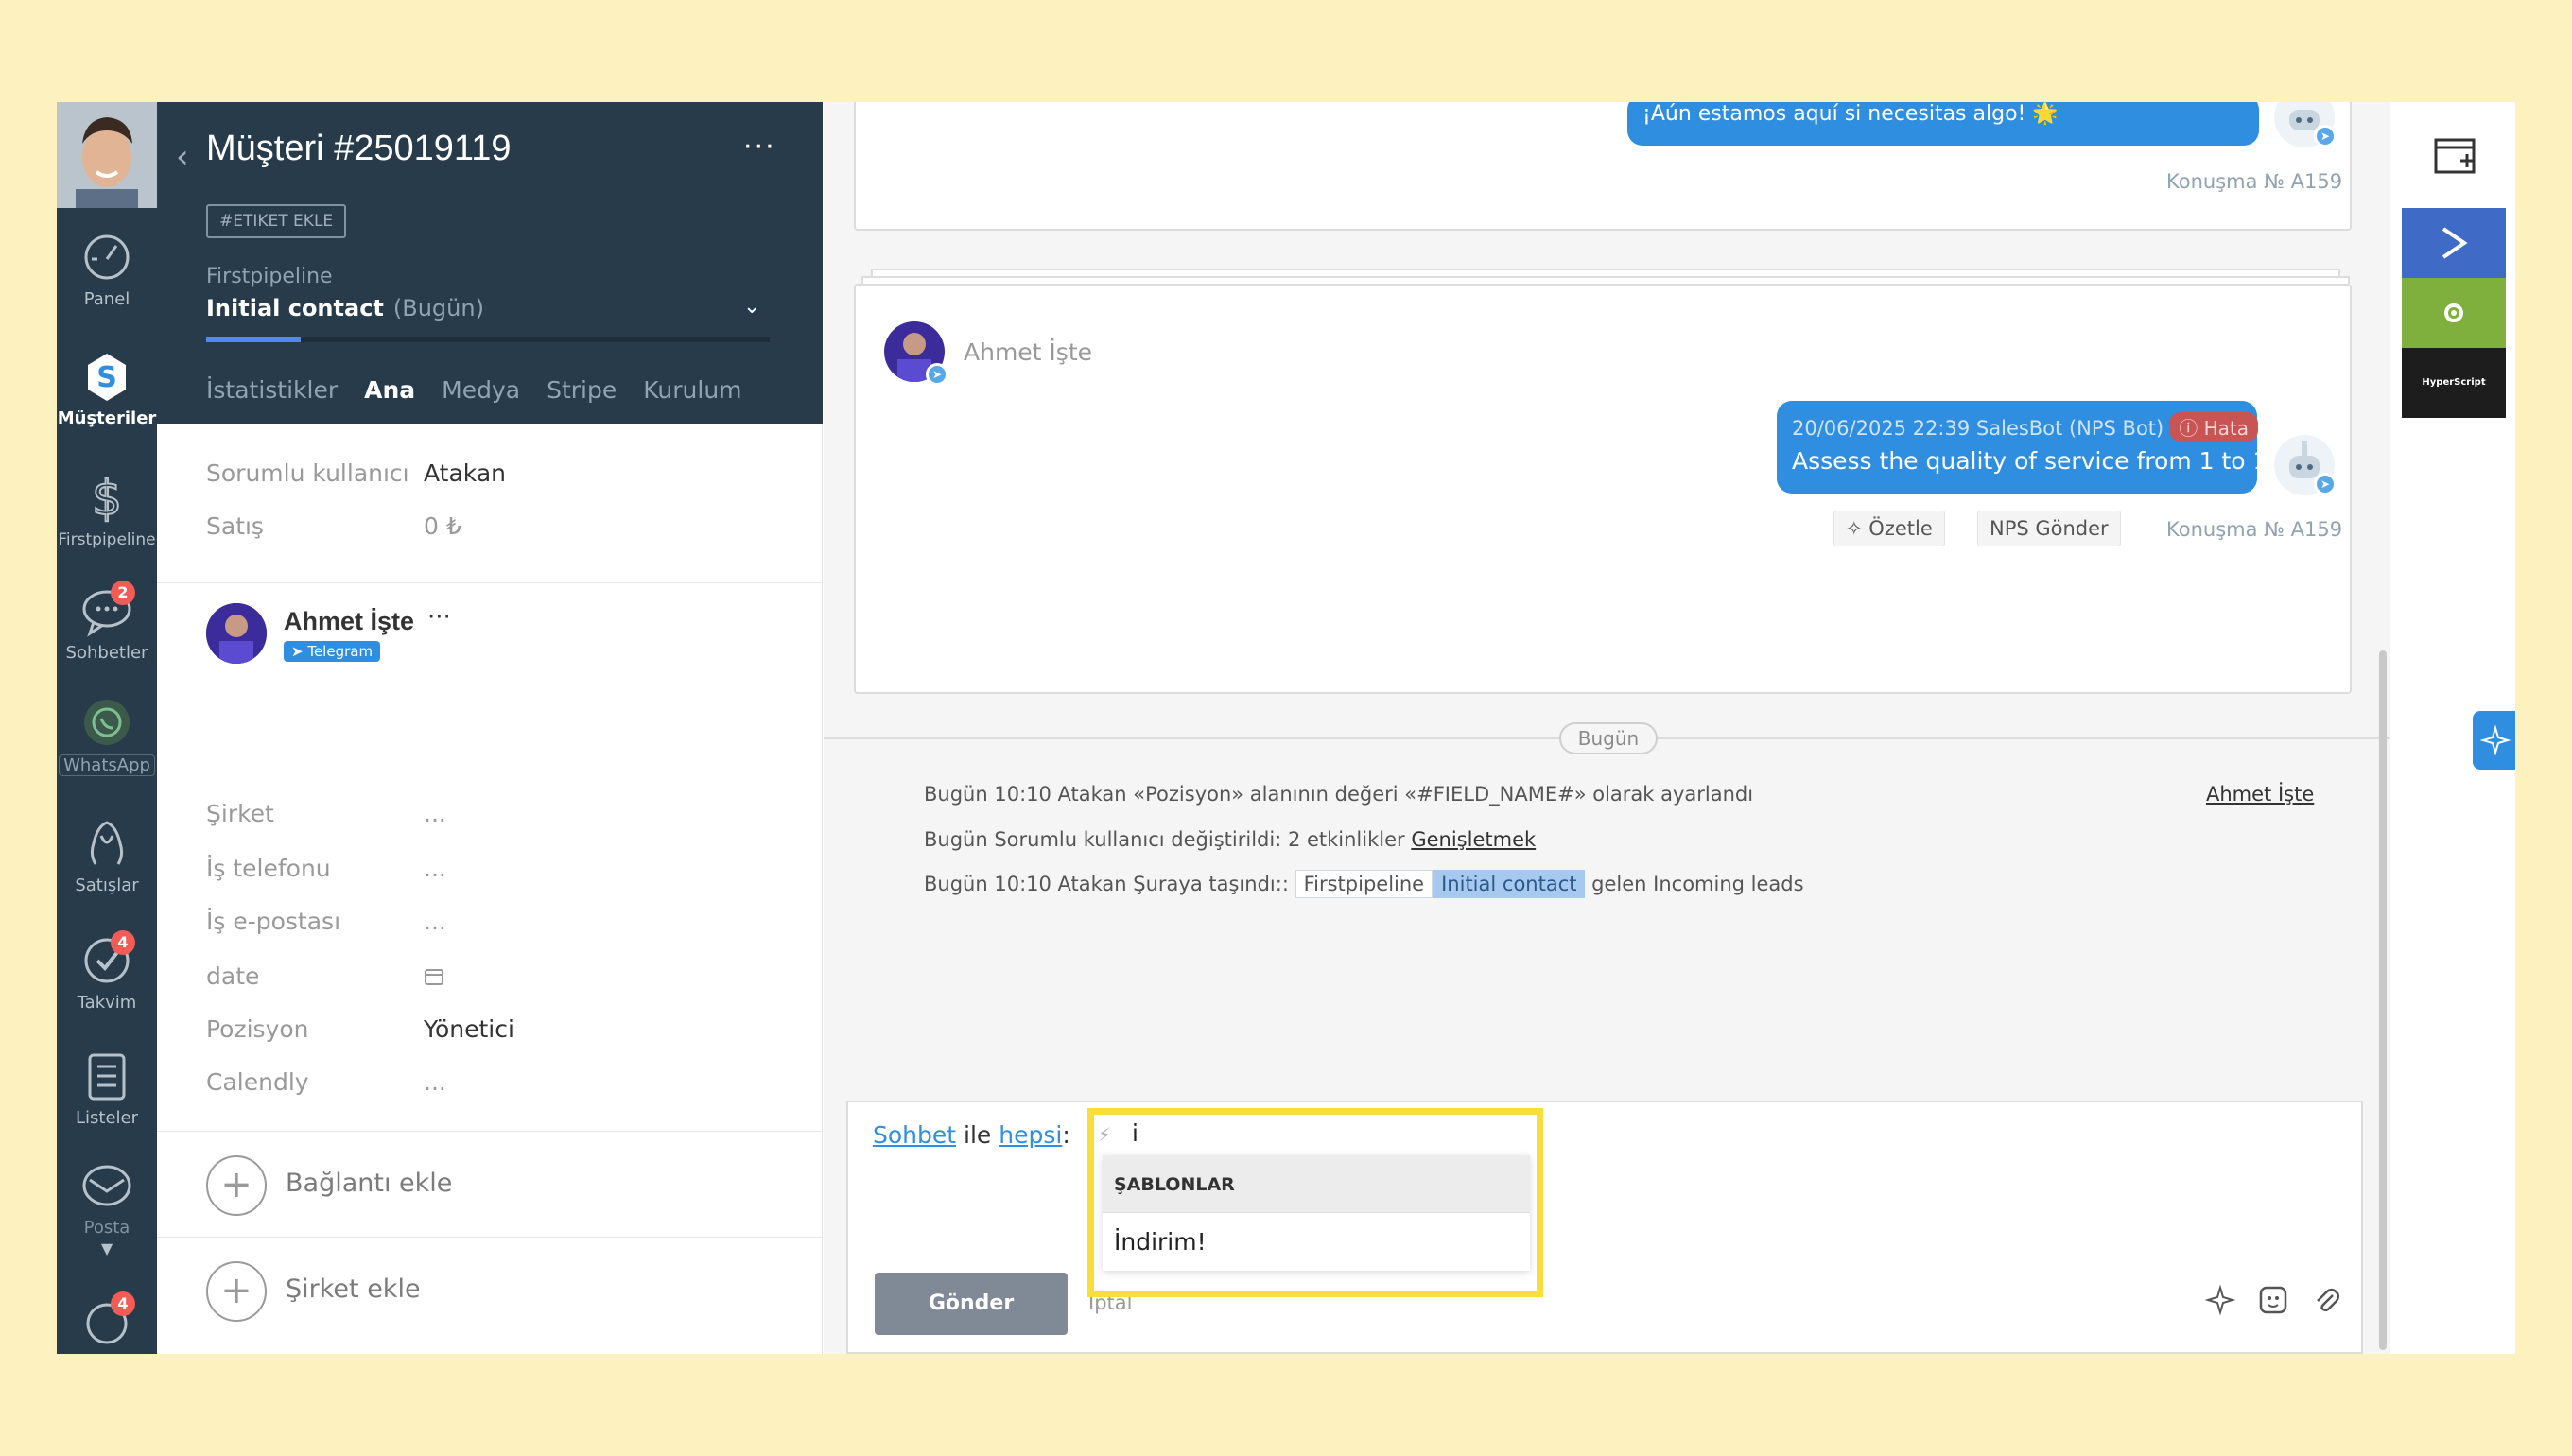 The width and height of the screenshot is (2572, 1456). I want to click on nav-musteriler: S Müşteriler, so click(107, 389).